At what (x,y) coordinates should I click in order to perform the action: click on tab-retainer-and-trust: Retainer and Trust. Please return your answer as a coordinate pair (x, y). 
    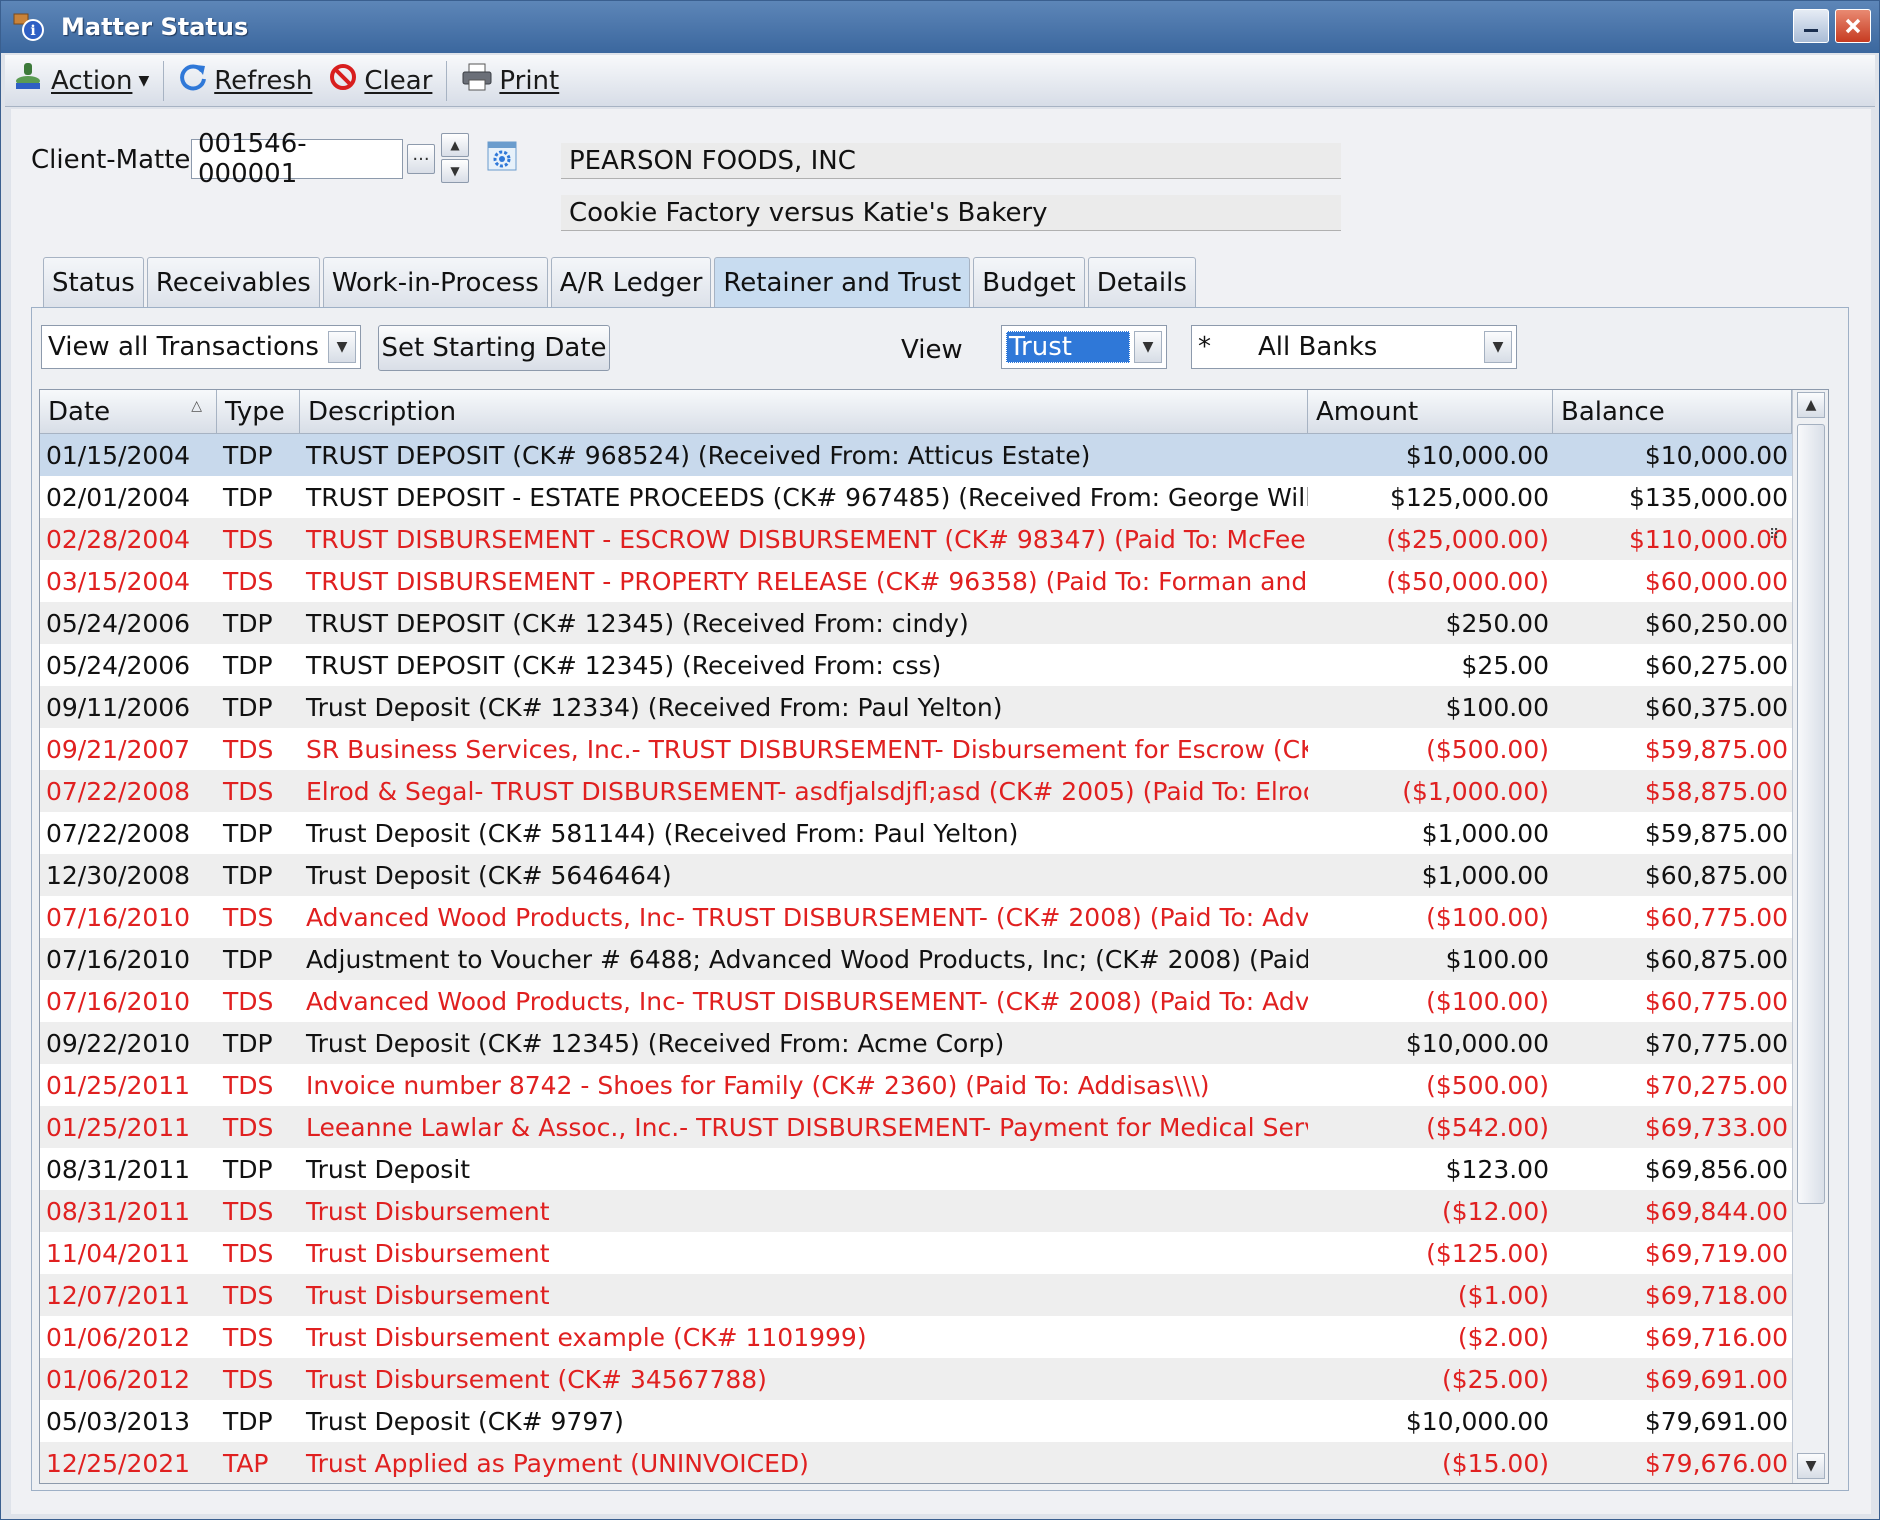
    Looking at the image, I should click on (842, 282).